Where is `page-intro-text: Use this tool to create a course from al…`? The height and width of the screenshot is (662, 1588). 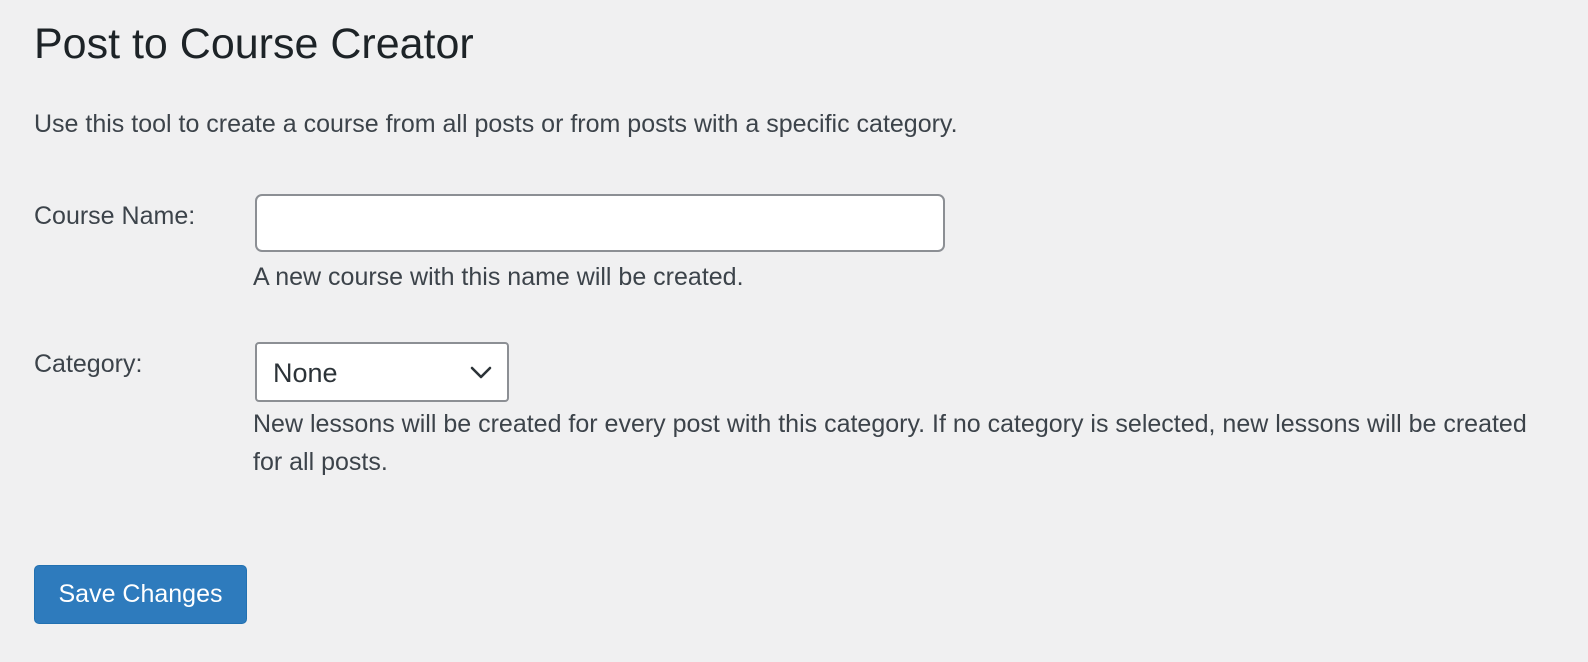
page-intro-text: Use this tool to create a course from al… is located at coordinates (496, 124).